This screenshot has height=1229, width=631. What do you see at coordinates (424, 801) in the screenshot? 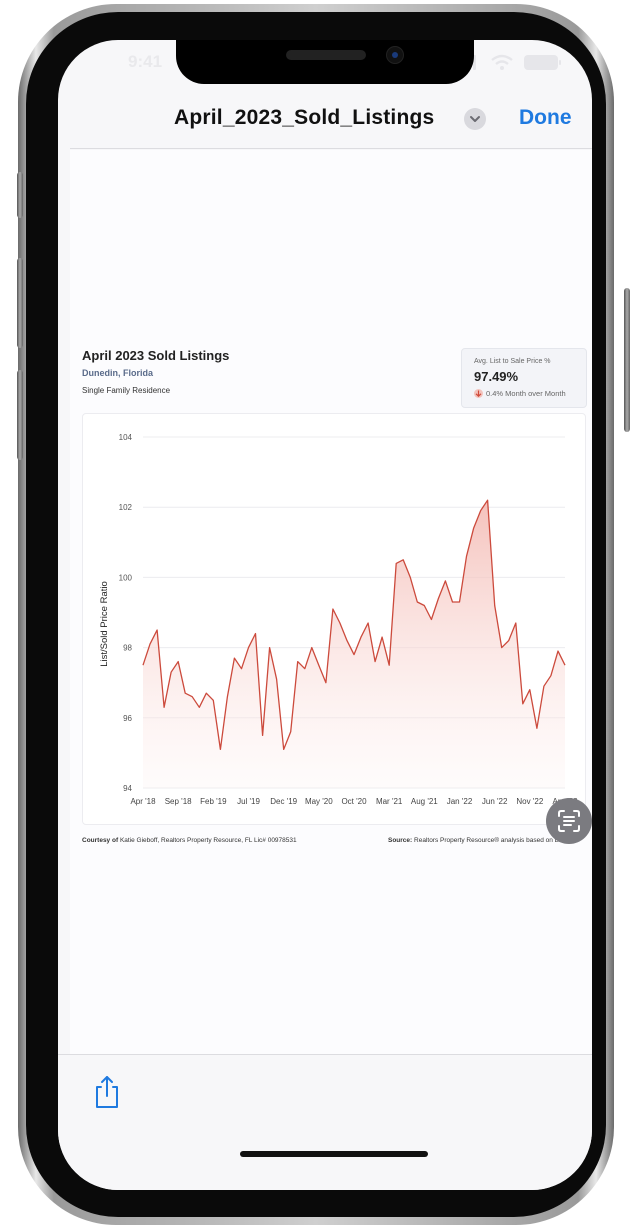
I see `x-tick-label: Aug '21` at bounding box center [424, 801].